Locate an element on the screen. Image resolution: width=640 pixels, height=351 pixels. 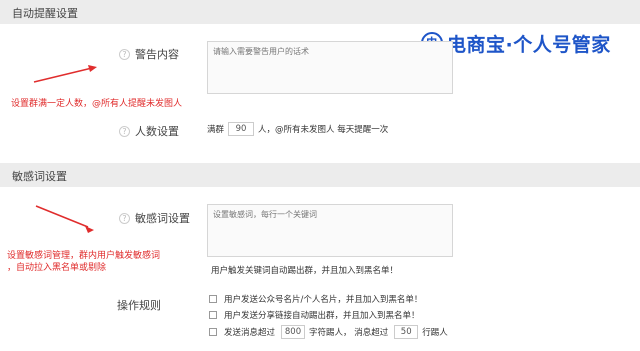
message-limit-input: 50 is located at coordinates (406, 332).